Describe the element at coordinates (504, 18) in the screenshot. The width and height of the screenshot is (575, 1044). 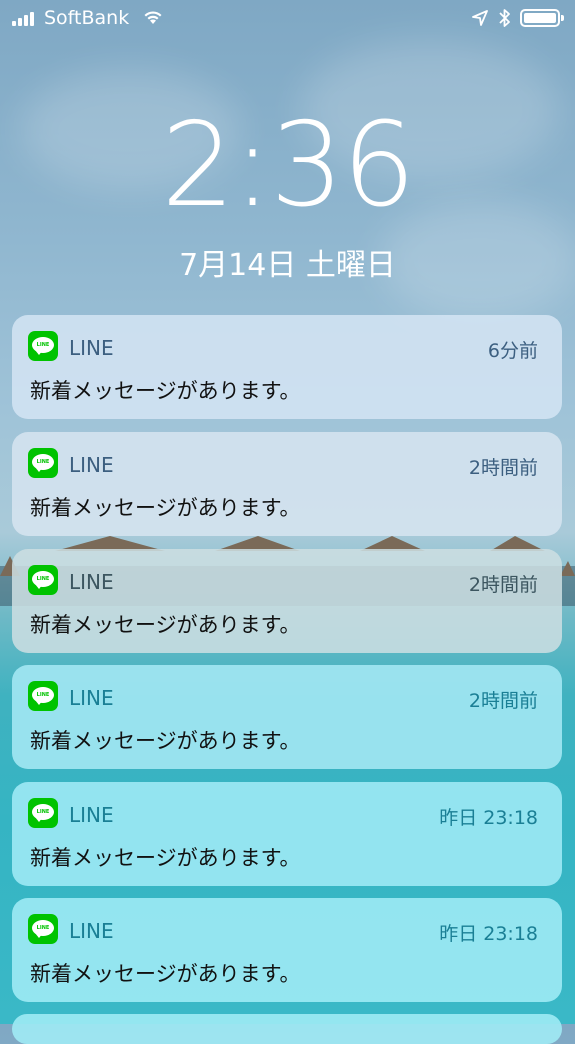
I see `bluetooth-icon` at that location.